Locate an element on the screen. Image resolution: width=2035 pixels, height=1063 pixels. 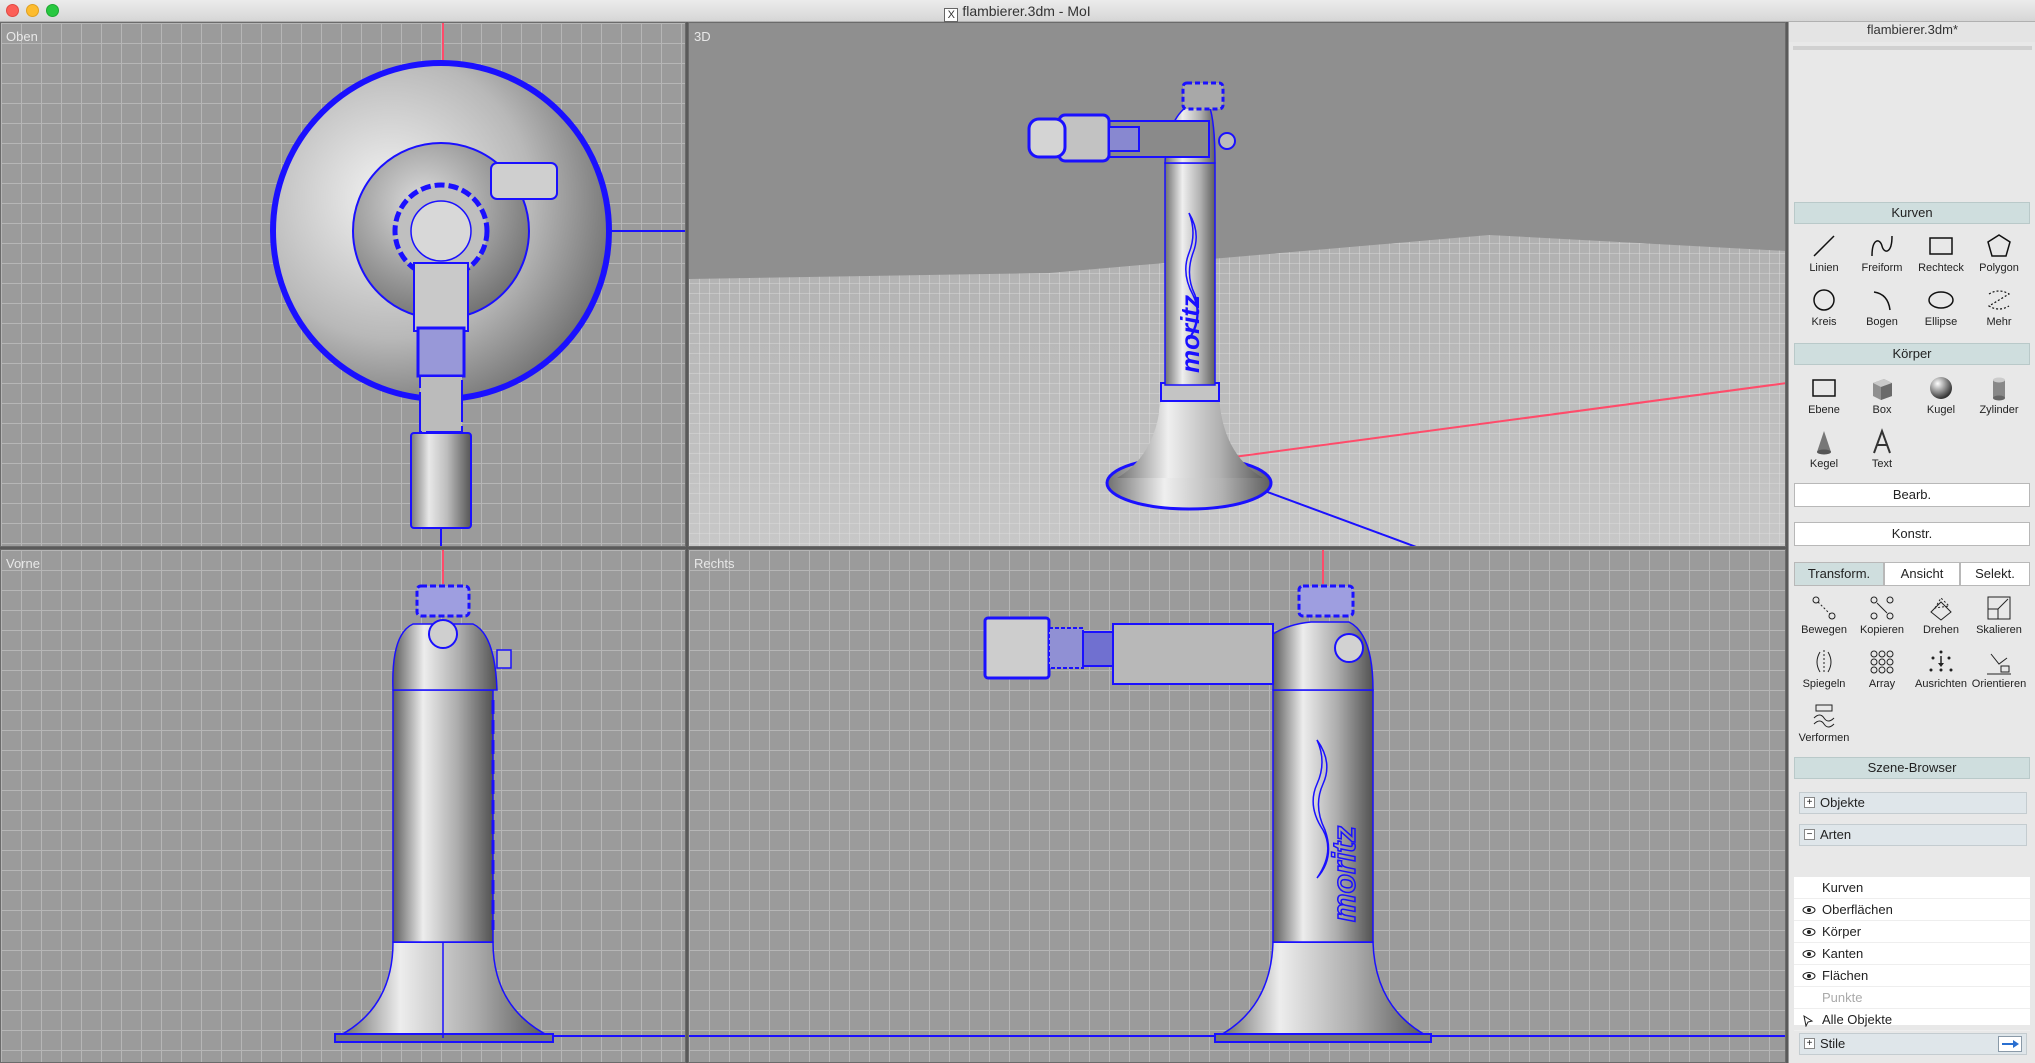
tree-objects: + Objekte is located at coordinates (1913, 803).